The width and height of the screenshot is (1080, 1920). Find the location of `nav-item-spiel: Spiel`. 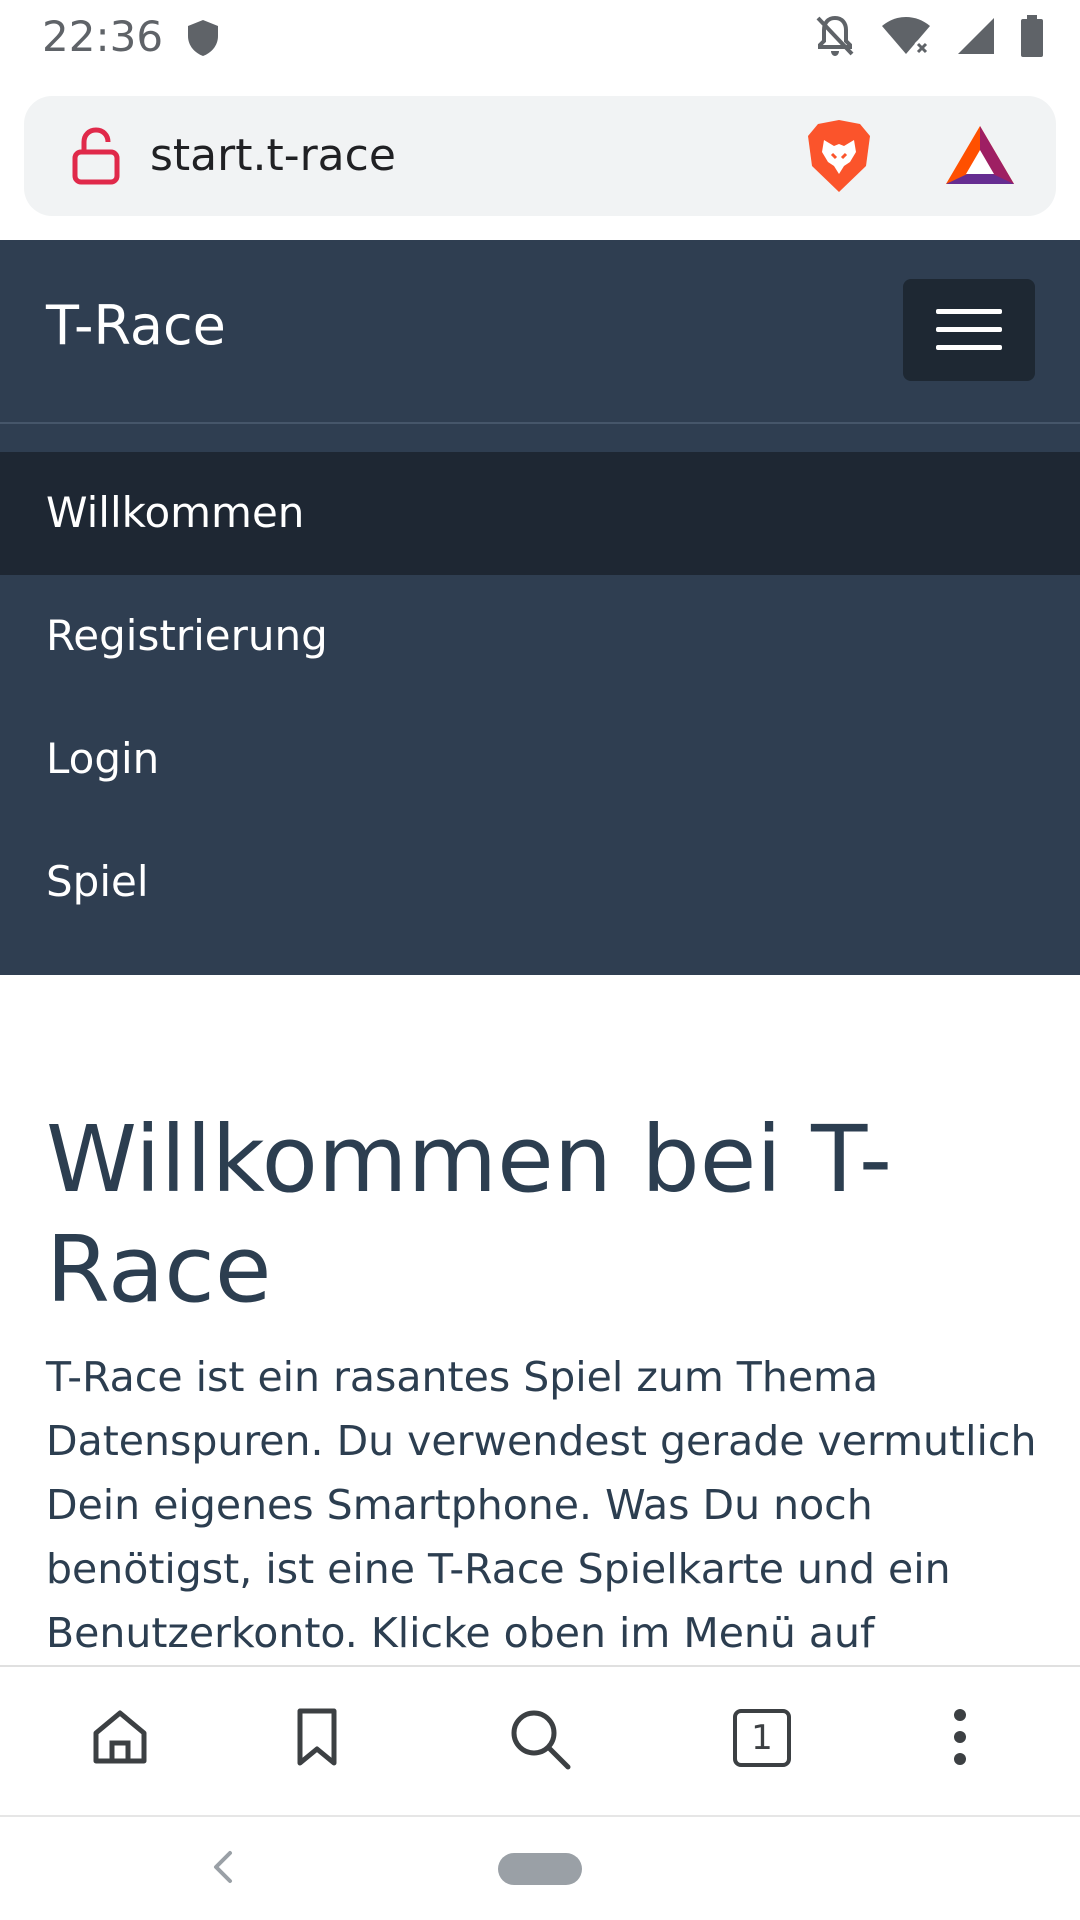

nav-item-spiel: Spiel is located at coordinates (540, 882).